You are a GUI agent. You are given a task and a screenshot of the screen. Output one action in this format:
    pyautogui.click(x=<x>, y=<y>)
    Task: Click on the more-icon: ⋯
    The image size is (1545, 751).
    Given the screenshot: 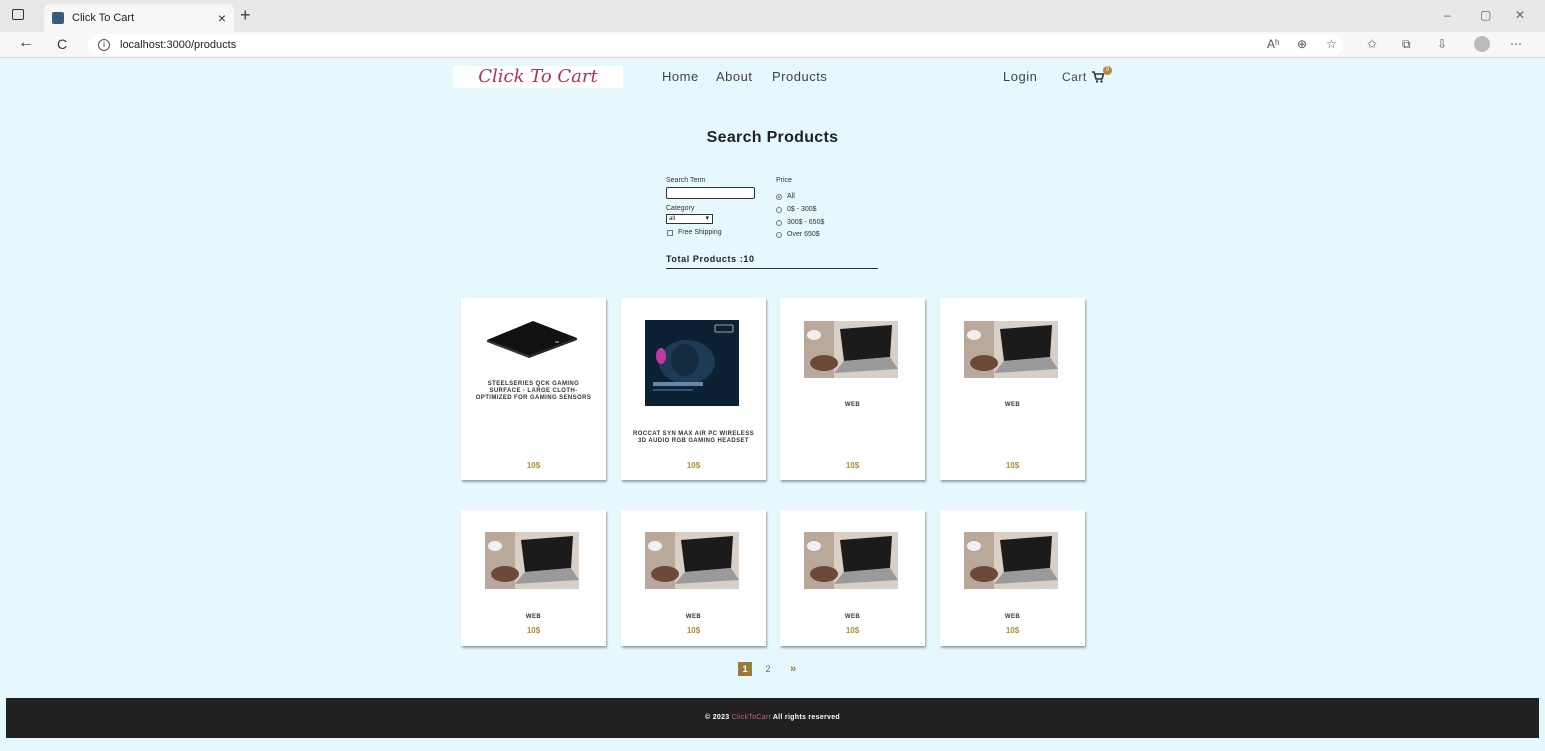 What is the action you would take?
    pyautogui.click(x=1516, y=44)
    